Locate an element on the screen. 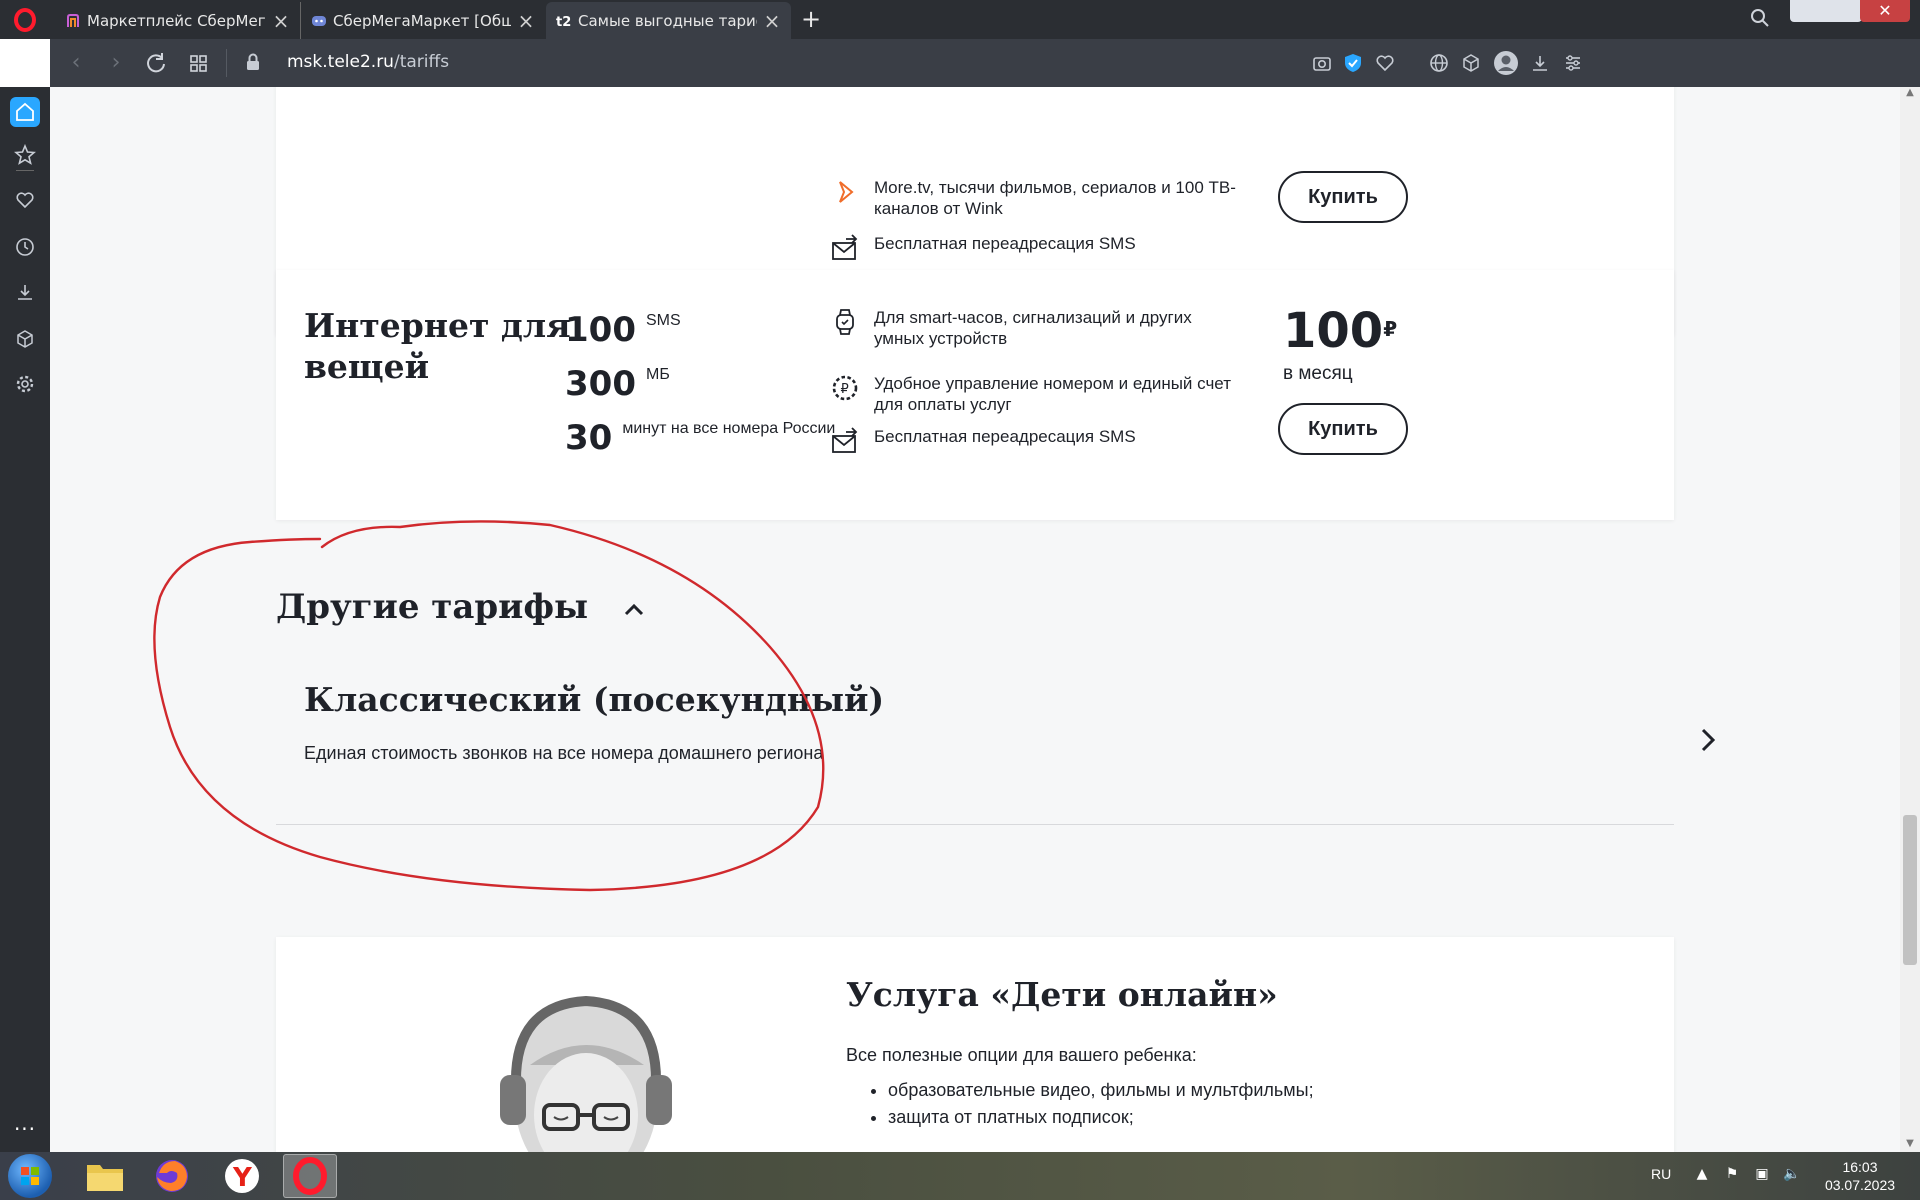  tariff-link-title: Классический (посекундный) is located at coordinates (594, 699).